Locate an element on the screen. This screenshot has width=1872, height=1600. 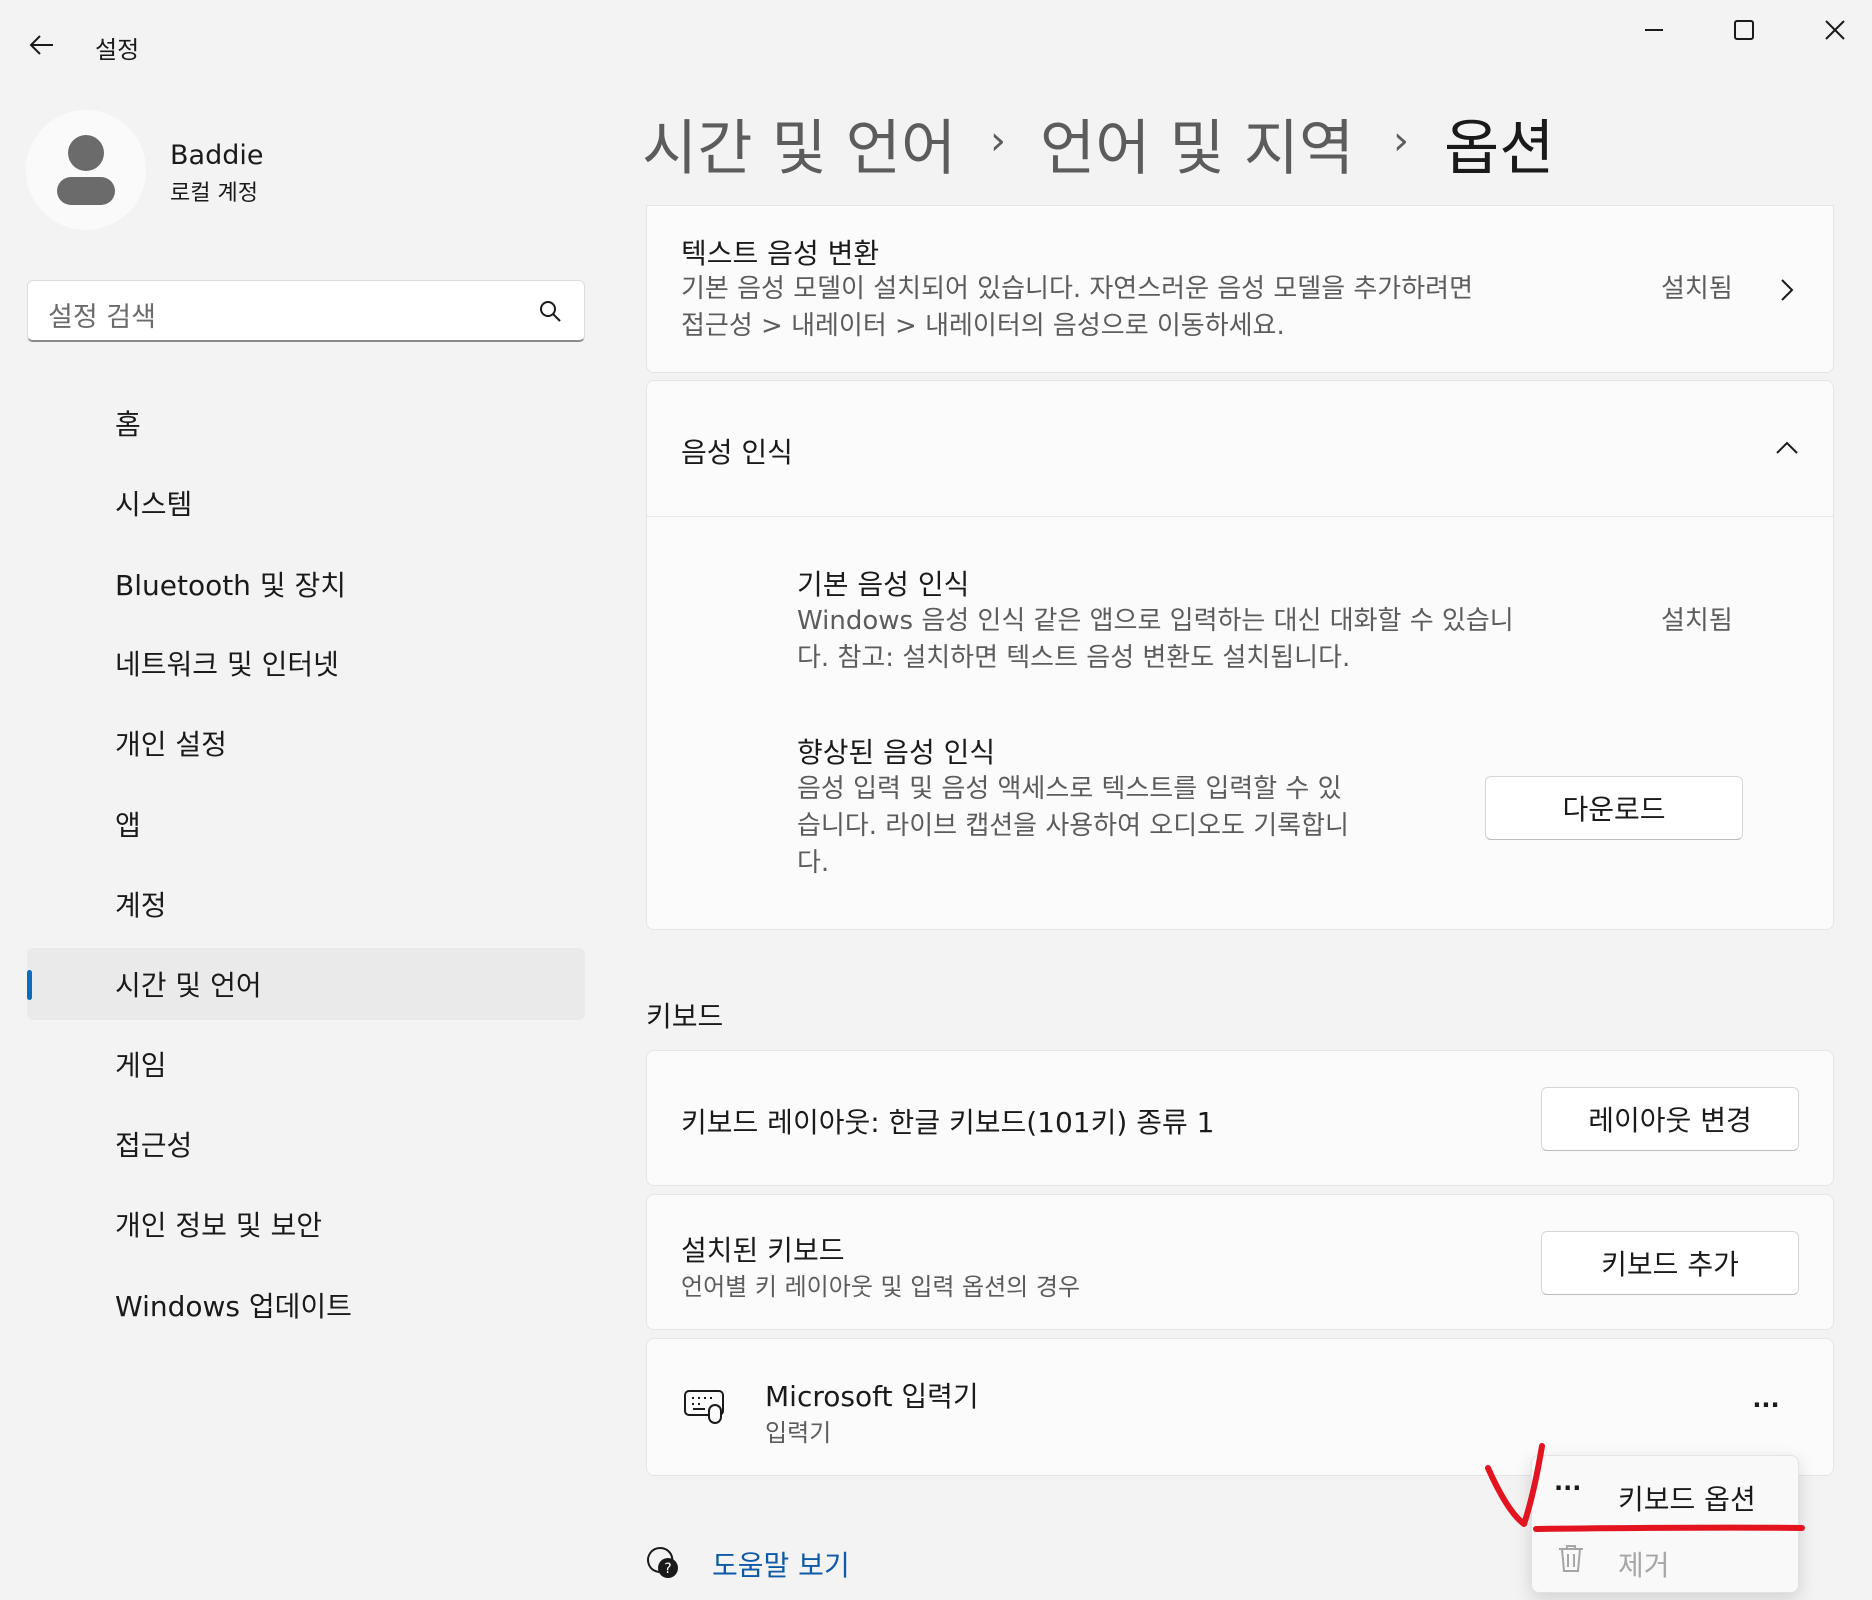
person-icon is located at coordinates (86, 170).